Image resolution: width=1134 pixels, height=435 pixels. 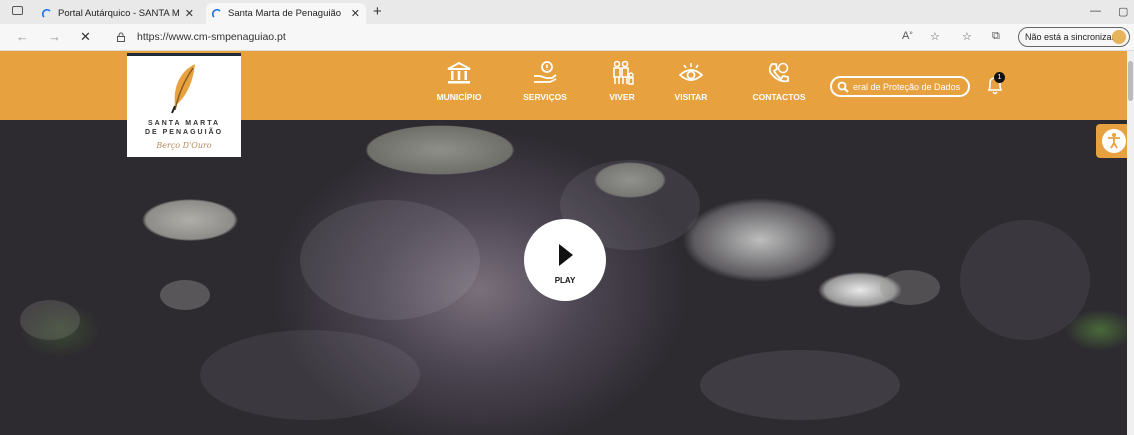 What do you see at coordinates (184, 132) in the screenshot?
I see `logo-line2: DE PENAGUIÃO` at bounding box center [184, 132].